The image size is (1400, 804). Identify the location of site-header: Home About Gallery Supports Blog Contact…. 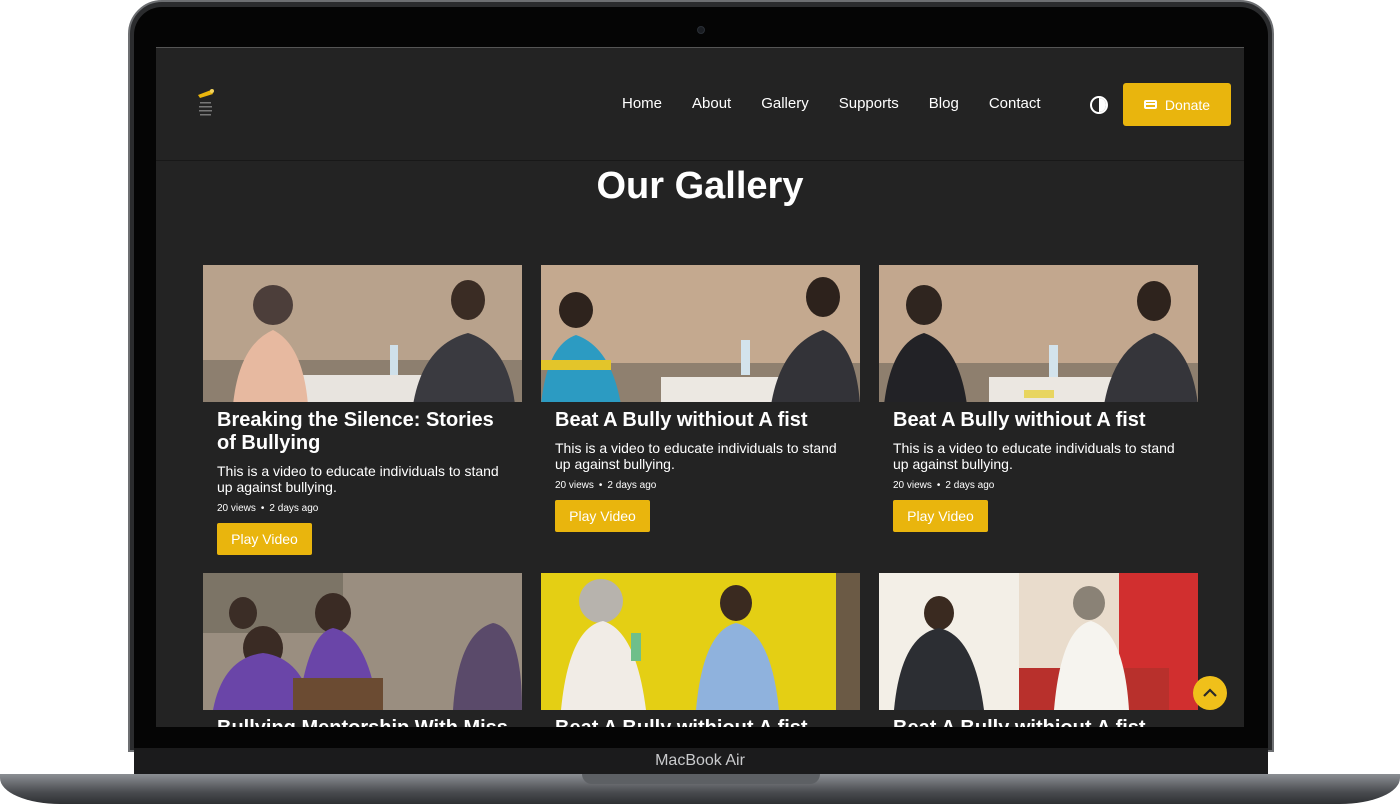
(700, 104).